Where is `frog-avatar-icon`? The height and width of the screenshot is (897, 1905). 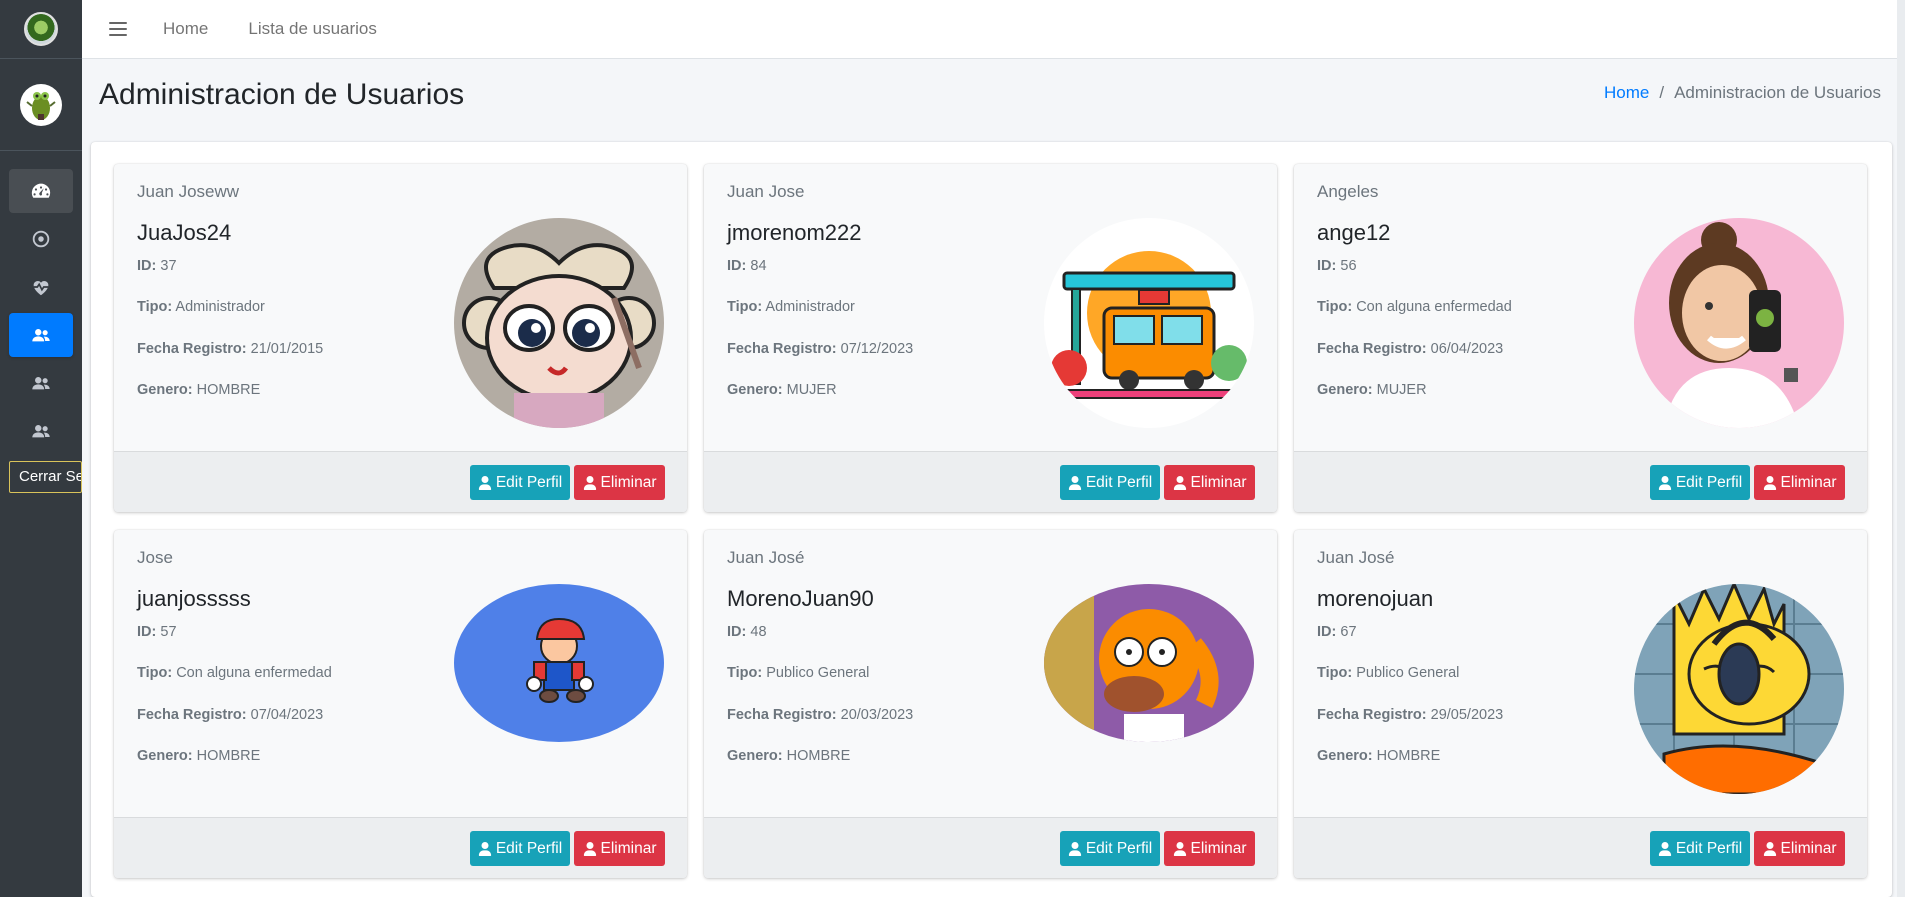
frog-avatar-icon is located at coordinates (41, 105).